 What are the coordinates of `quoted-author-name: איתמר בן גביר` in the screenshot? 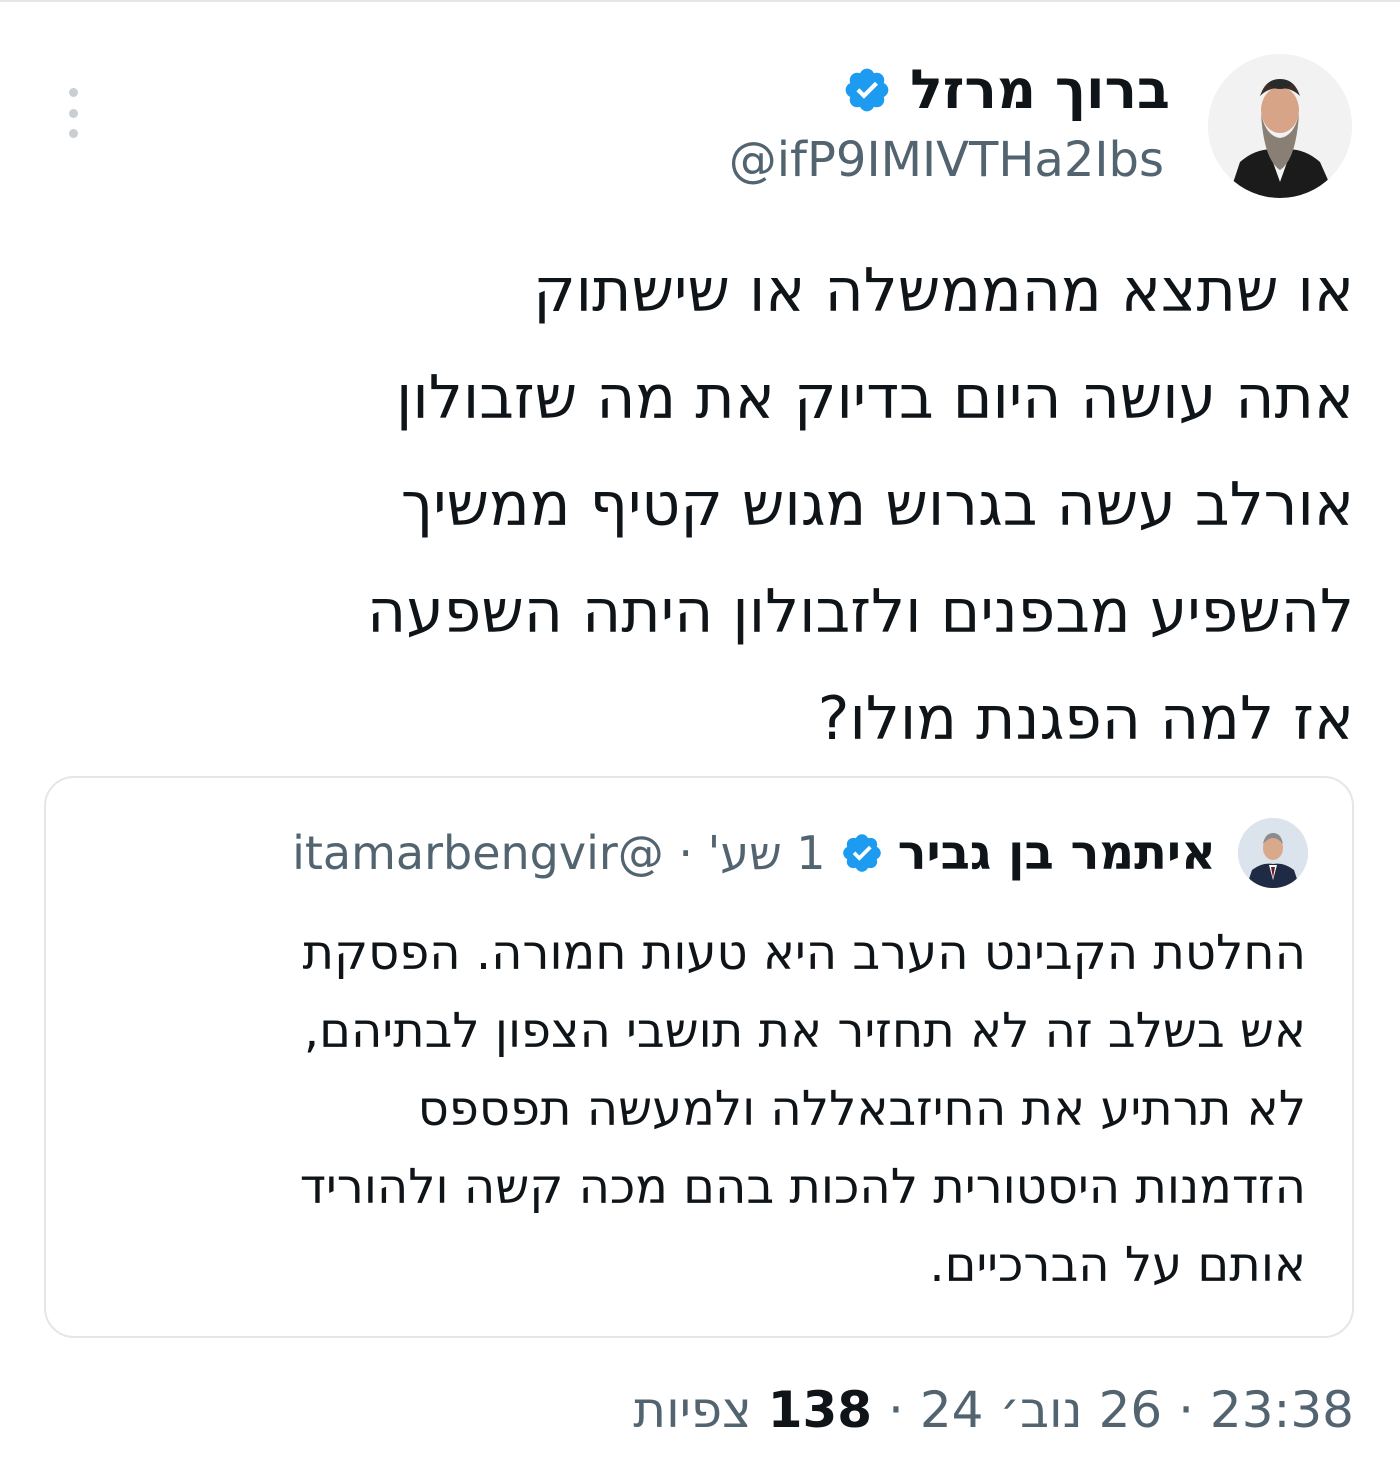 It's located at (1056, 853).